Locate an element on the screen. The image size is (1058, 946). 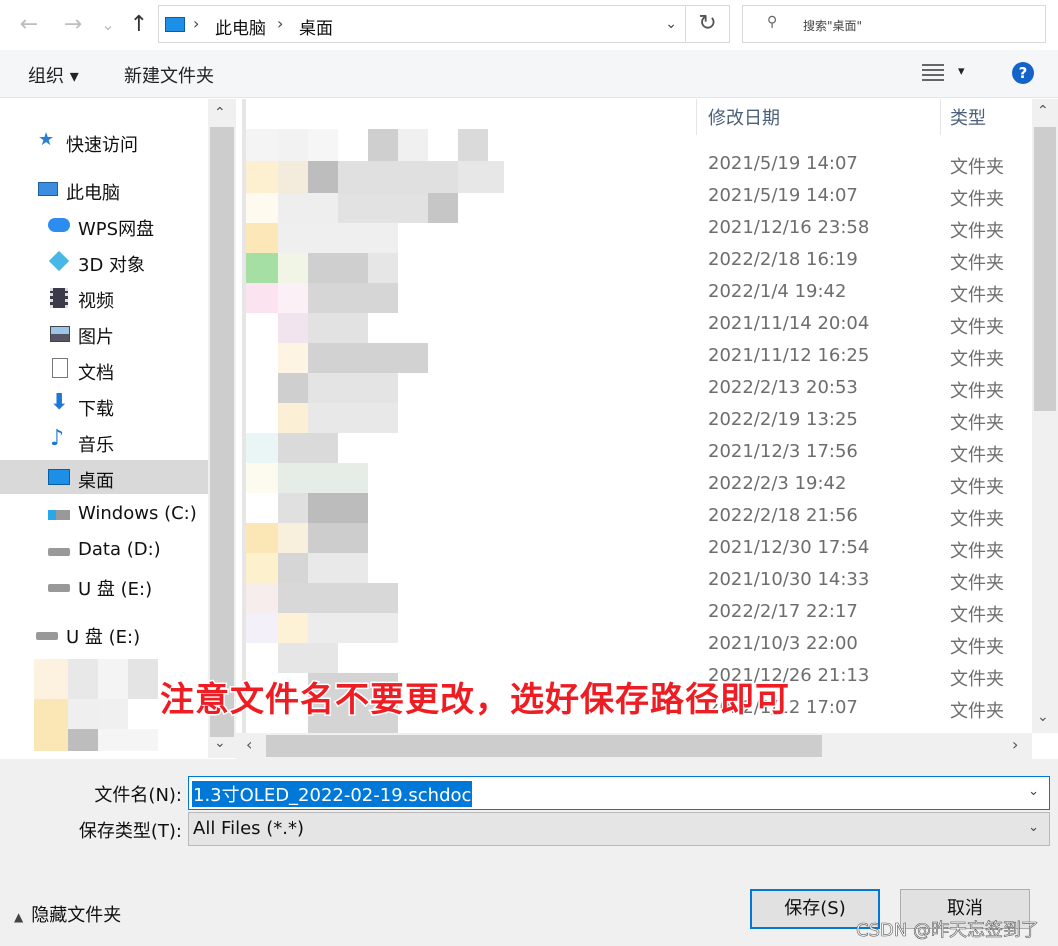
filetype-select: All Files (*.*) ⌄ is located at coordinates (619, 829).